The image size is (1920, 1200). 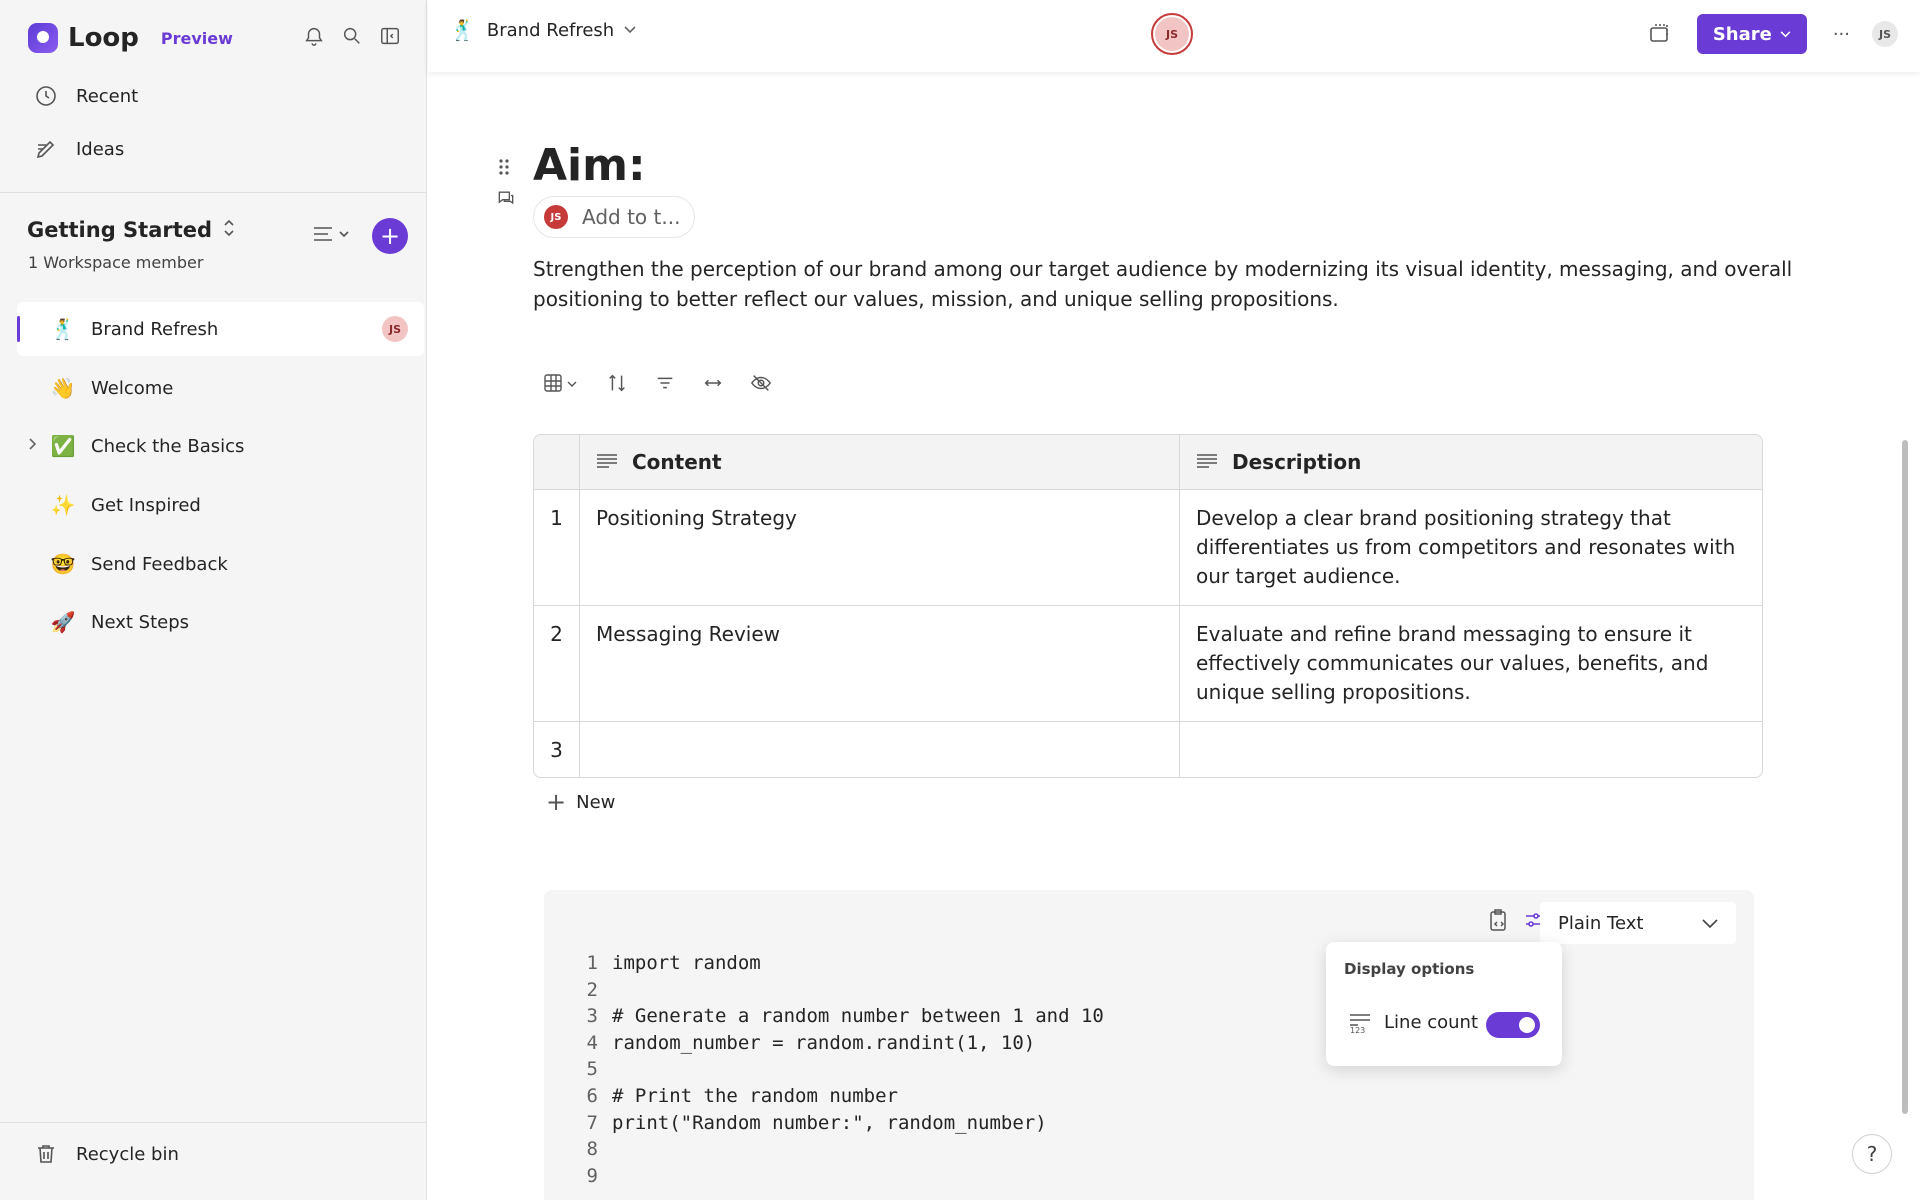 What do you see at coordinates (131, 230) in the screenshot?
I see `workspace-title: Getting Started` at bounding box center [131, 230].